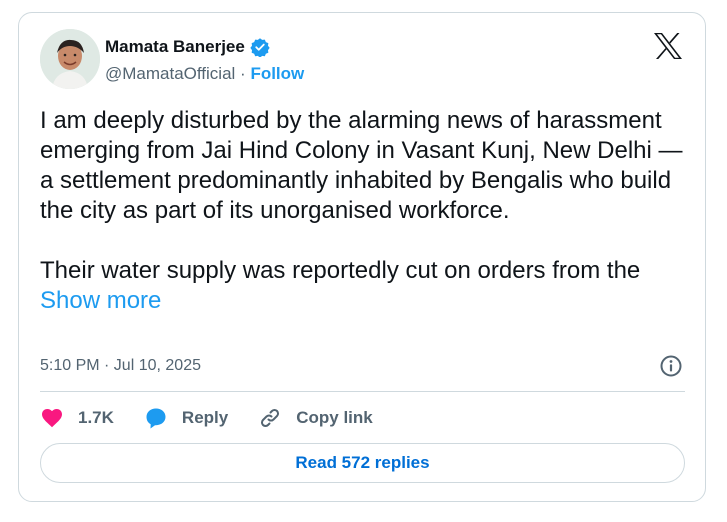  What do you see at coordinates (100, 300) in the screenshot?
I see `show-more-link: Show more` at bounding box center [100, 300].